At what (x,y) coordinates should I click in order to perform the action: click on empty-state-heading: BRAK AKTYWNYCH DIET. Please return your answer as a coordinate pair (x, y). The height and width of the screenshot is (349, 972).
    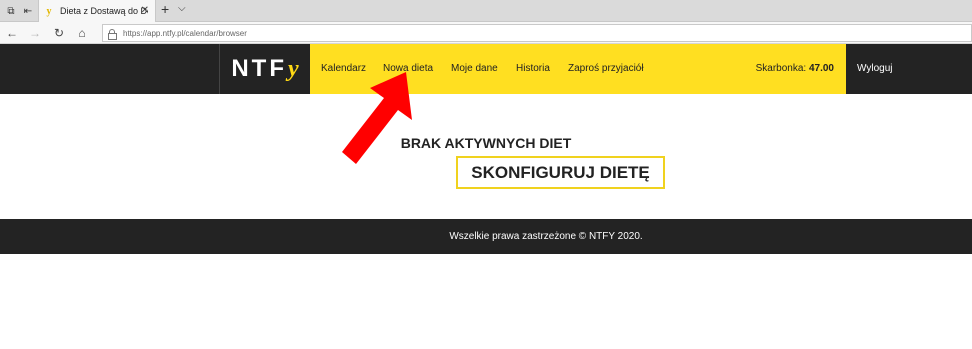
    Looking at the image, I should click on (486, 143).